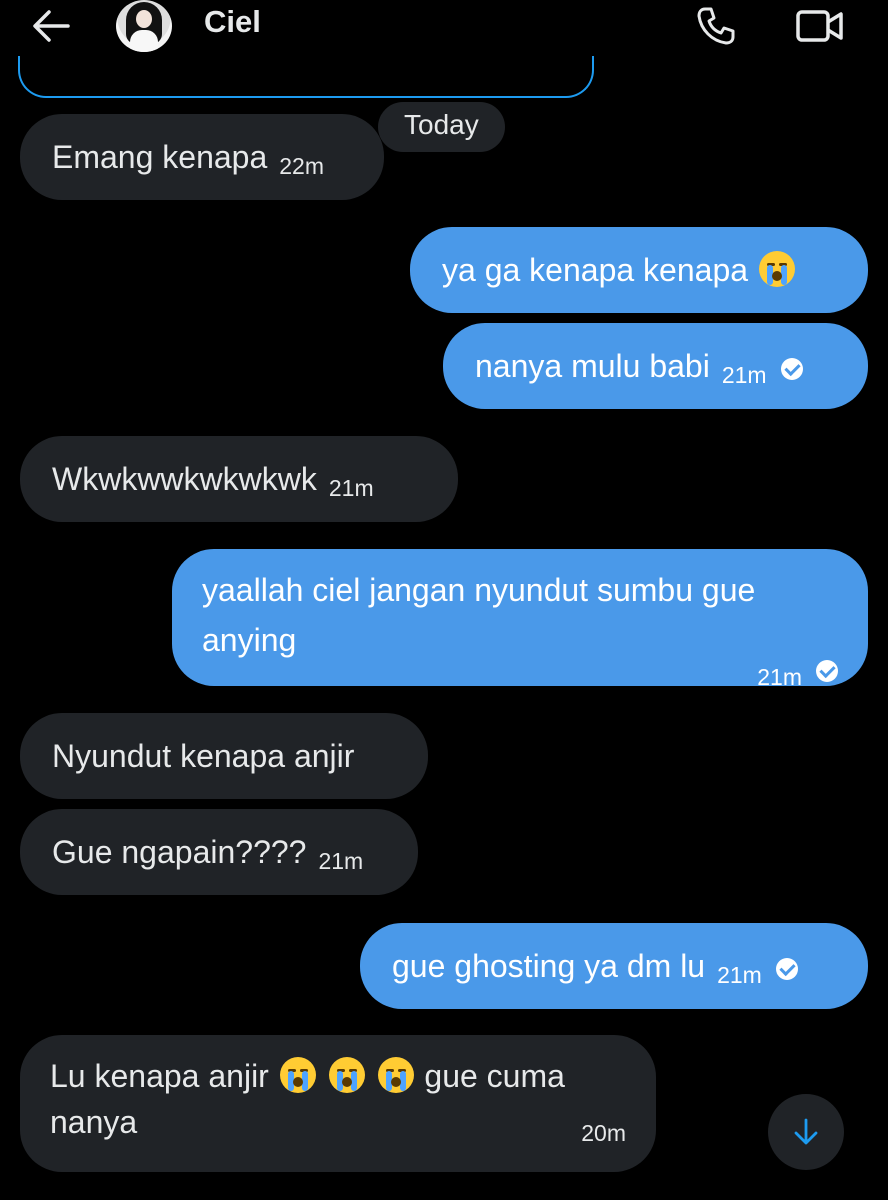 The image size is (888, 1200). Describe the element at coordinates (441, 127) in the screenshot. I see `date-separator: Today` at that location.